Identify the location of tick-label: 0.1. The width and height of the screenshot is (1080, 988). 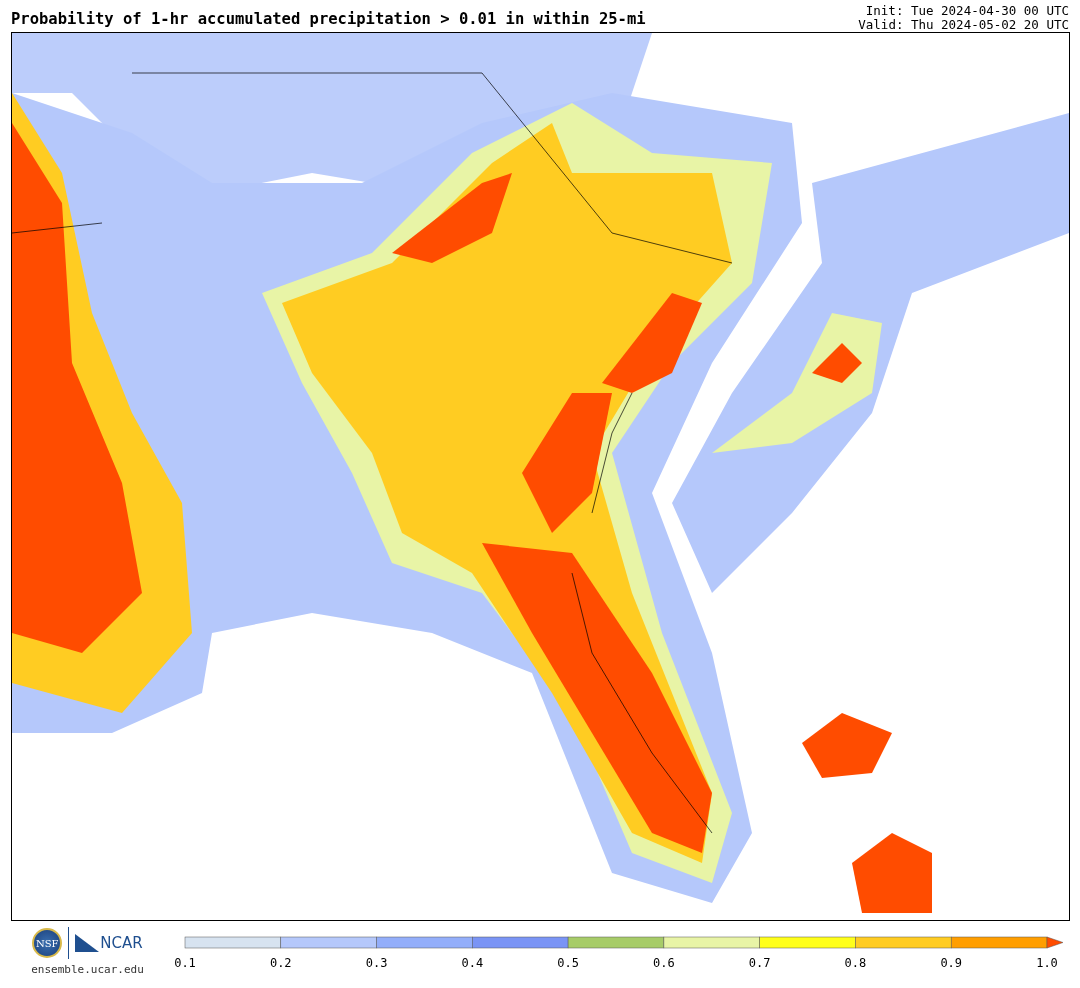
(185, 963).